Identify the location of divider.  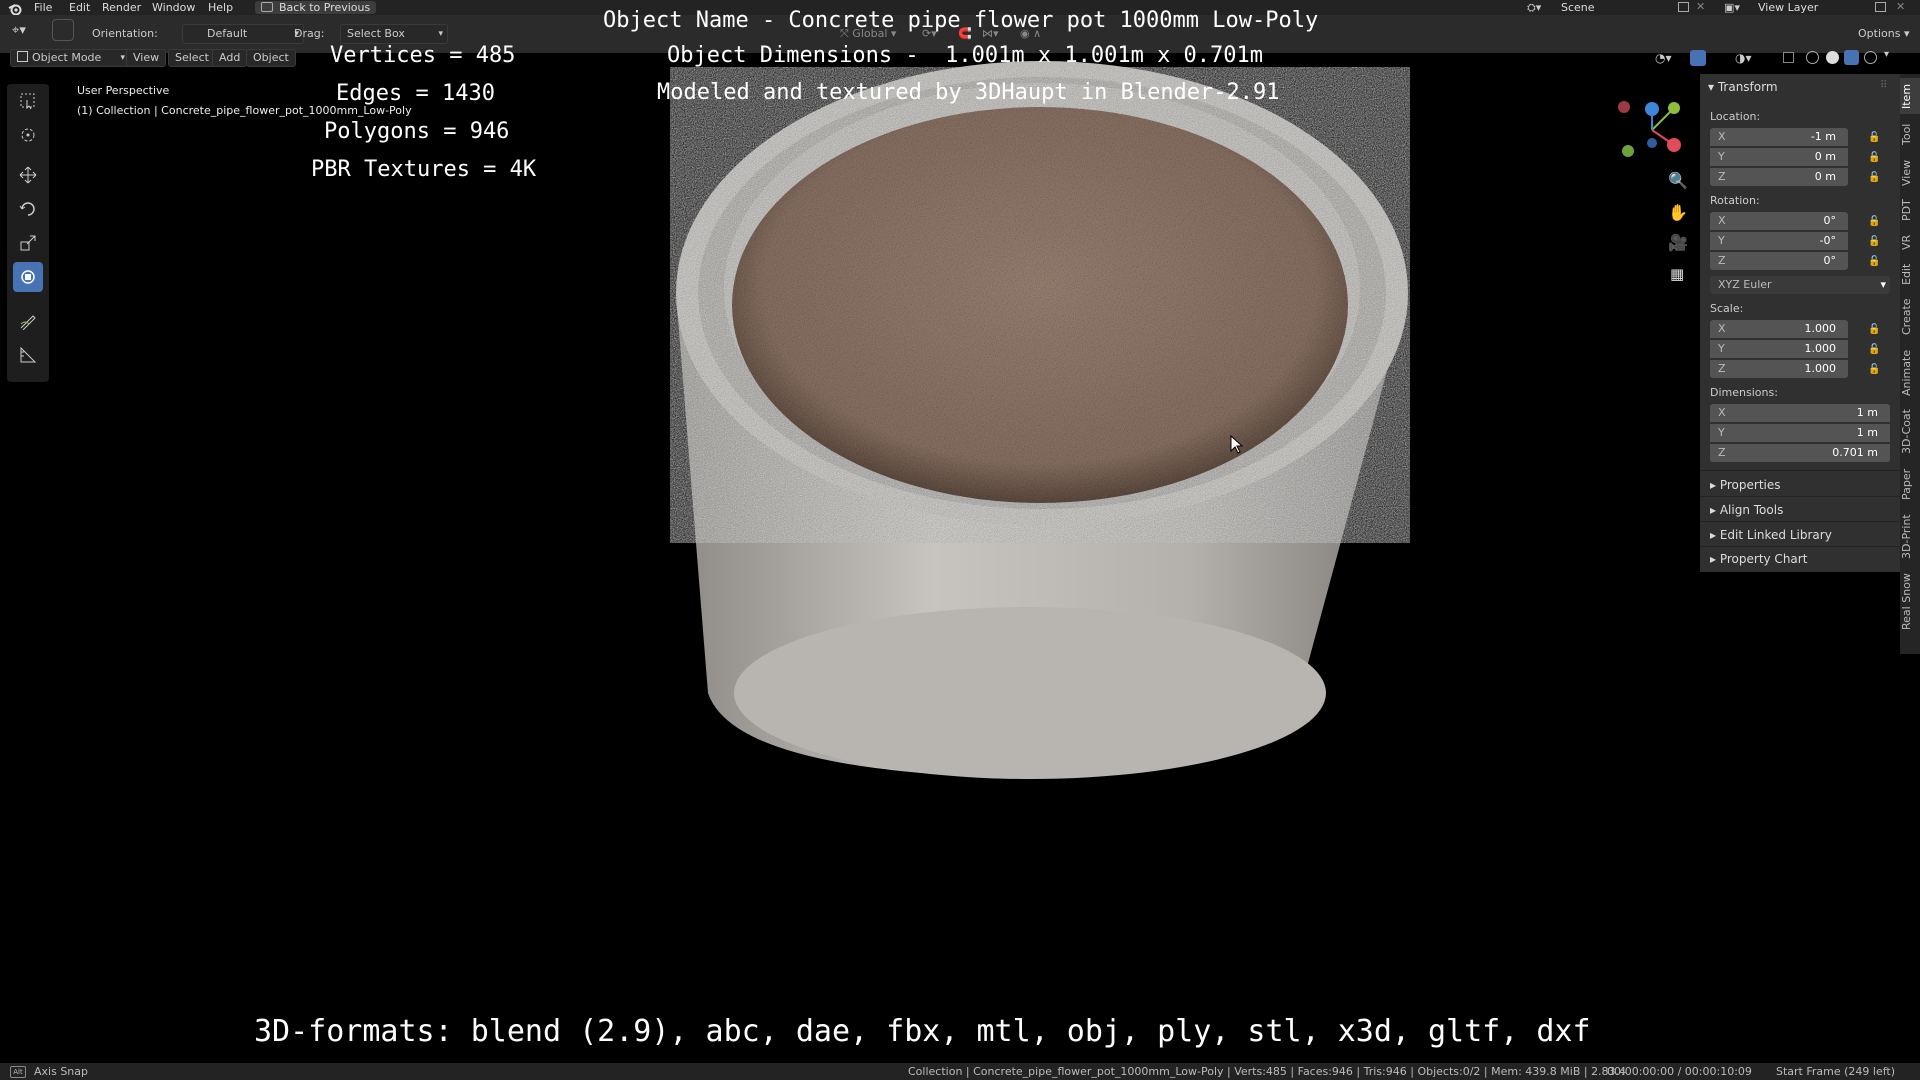
(1800, 470).